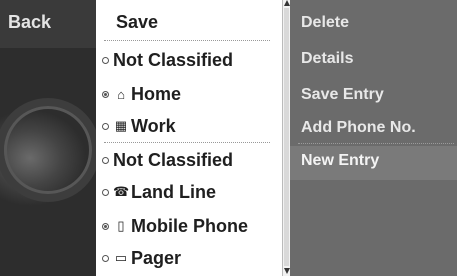 Image resolution: width=457 pixels, height=276 pixels. Describe the element at coordinates (189, 258) in the screenshot. I see `list-item-pager: ▭ Pager` at that location.